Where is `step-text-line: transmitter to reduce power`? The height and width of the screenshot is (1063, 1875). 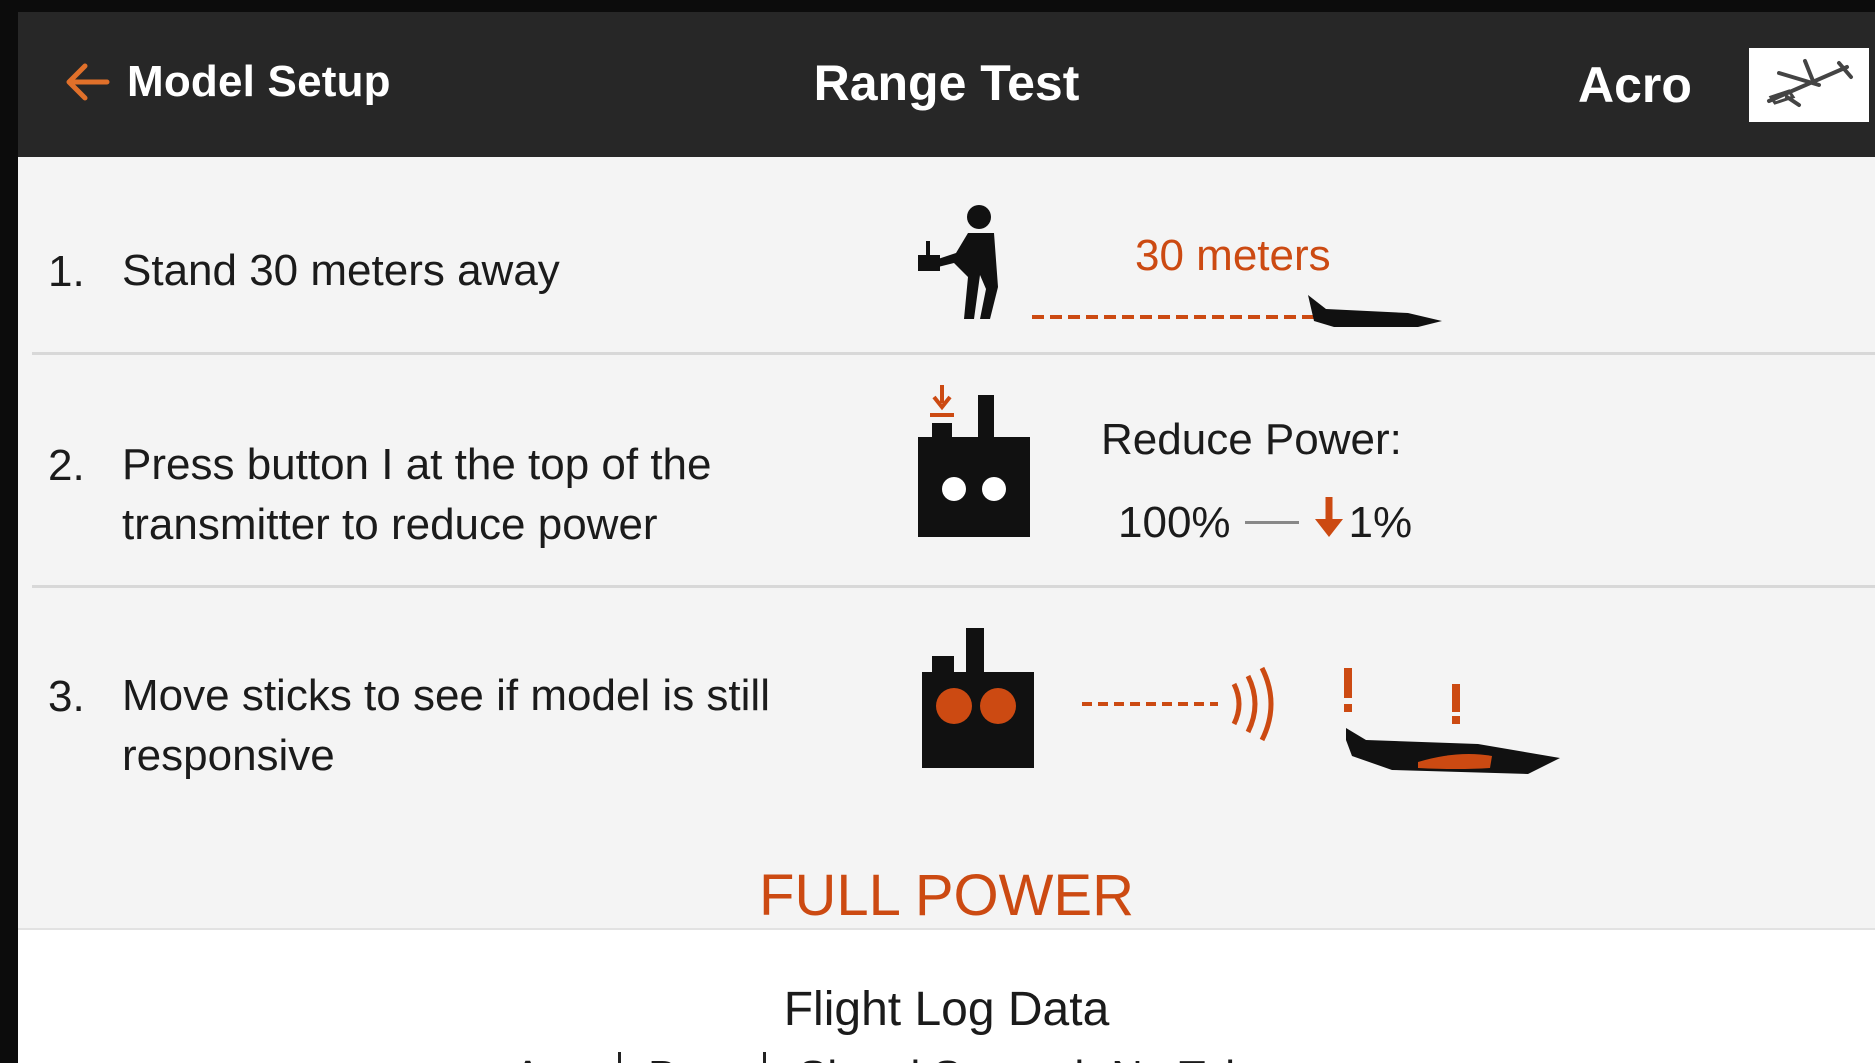
step-text-line: transmitter to reduce power is located at coordinates (390, 524).